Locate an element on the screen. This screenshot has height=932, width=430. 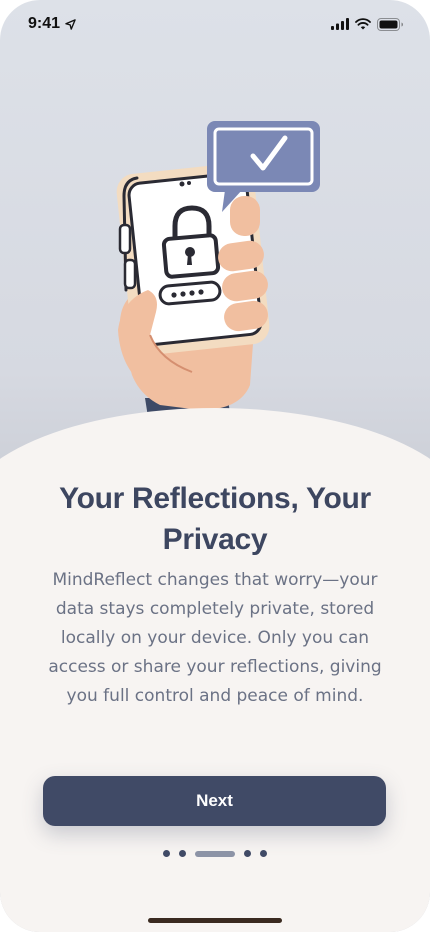
wifi-icon is located at coordinates (363, 24).